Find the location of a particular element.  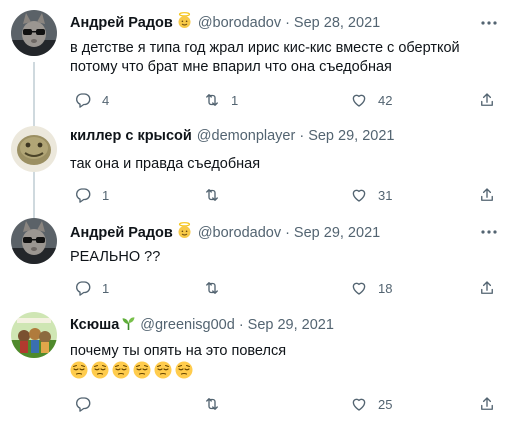

reply-button is located at coordinates (88, 404).